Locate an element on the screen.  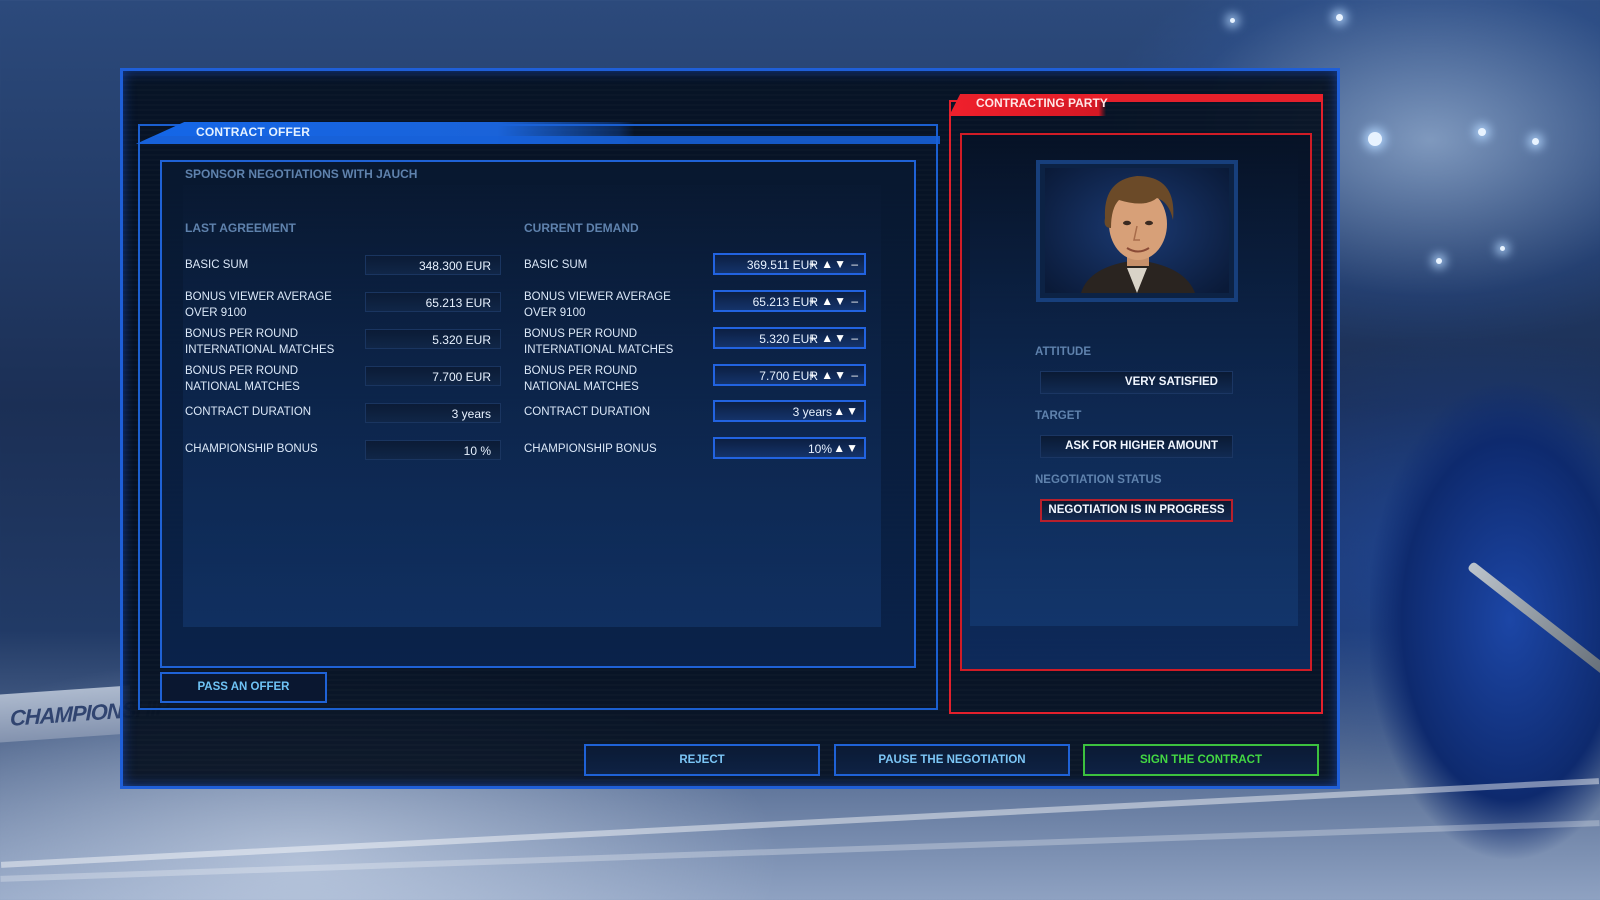
sign-contract-button: SIGN THE CONTRACT is located at coordinates (1201, 760).